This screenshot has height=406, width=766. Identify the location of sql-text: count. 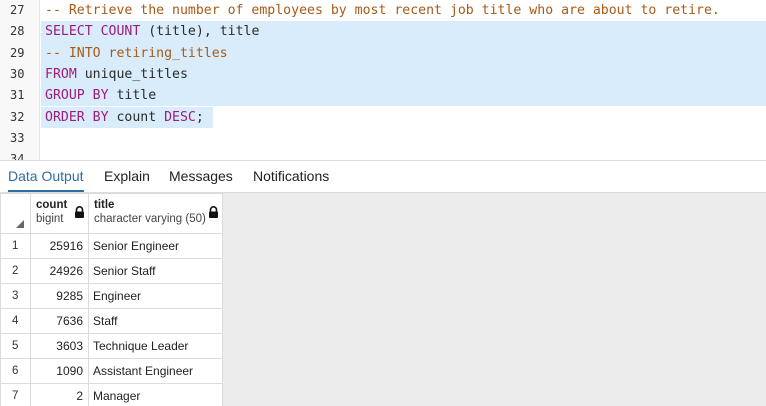
(136, 117).